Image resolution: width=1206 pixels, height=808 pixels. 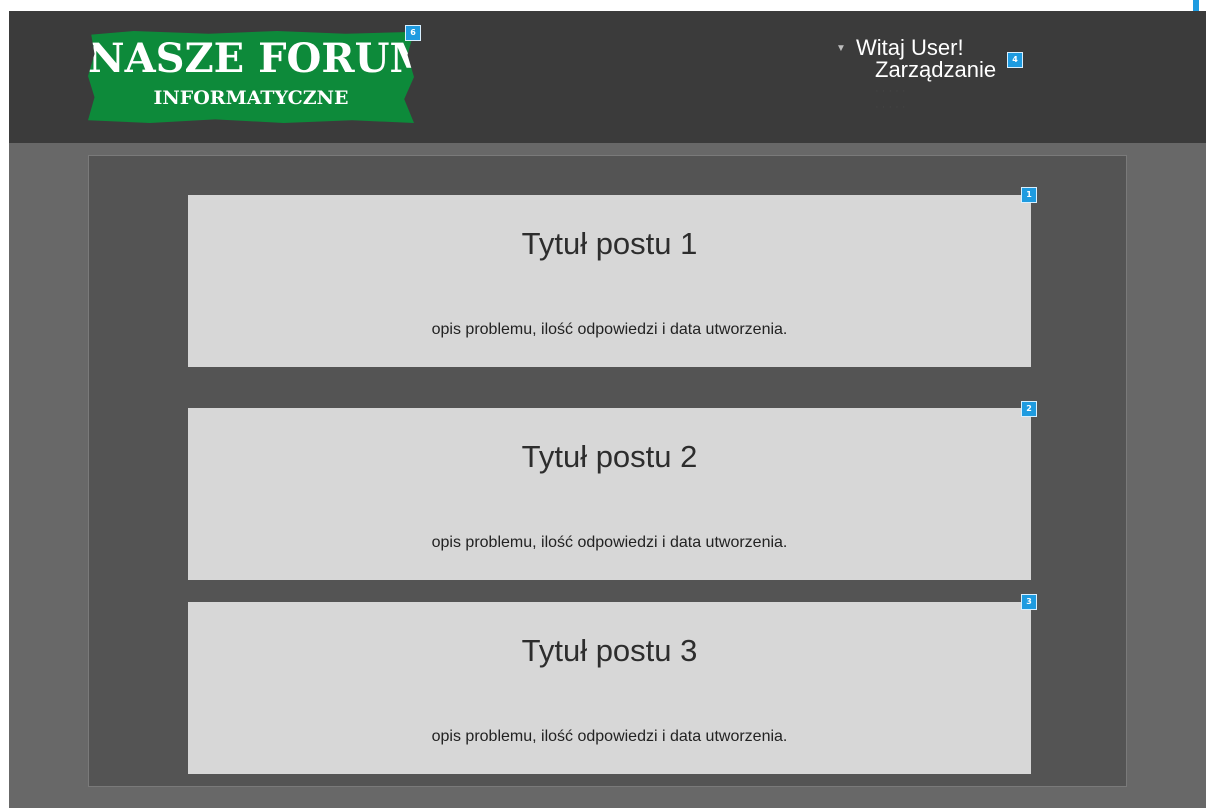 I want to click on menu-item-faint-2: · · · · ·, so click(x=890, y=107).